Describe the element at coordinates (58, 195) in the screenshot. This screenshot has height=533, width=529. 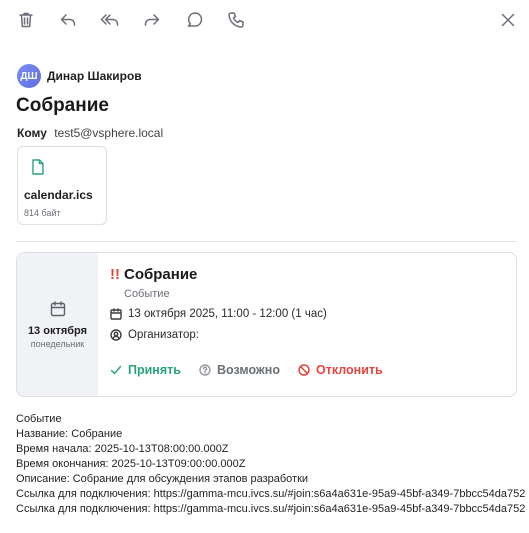
I see `attachment-name: calendar.ics` at that location.